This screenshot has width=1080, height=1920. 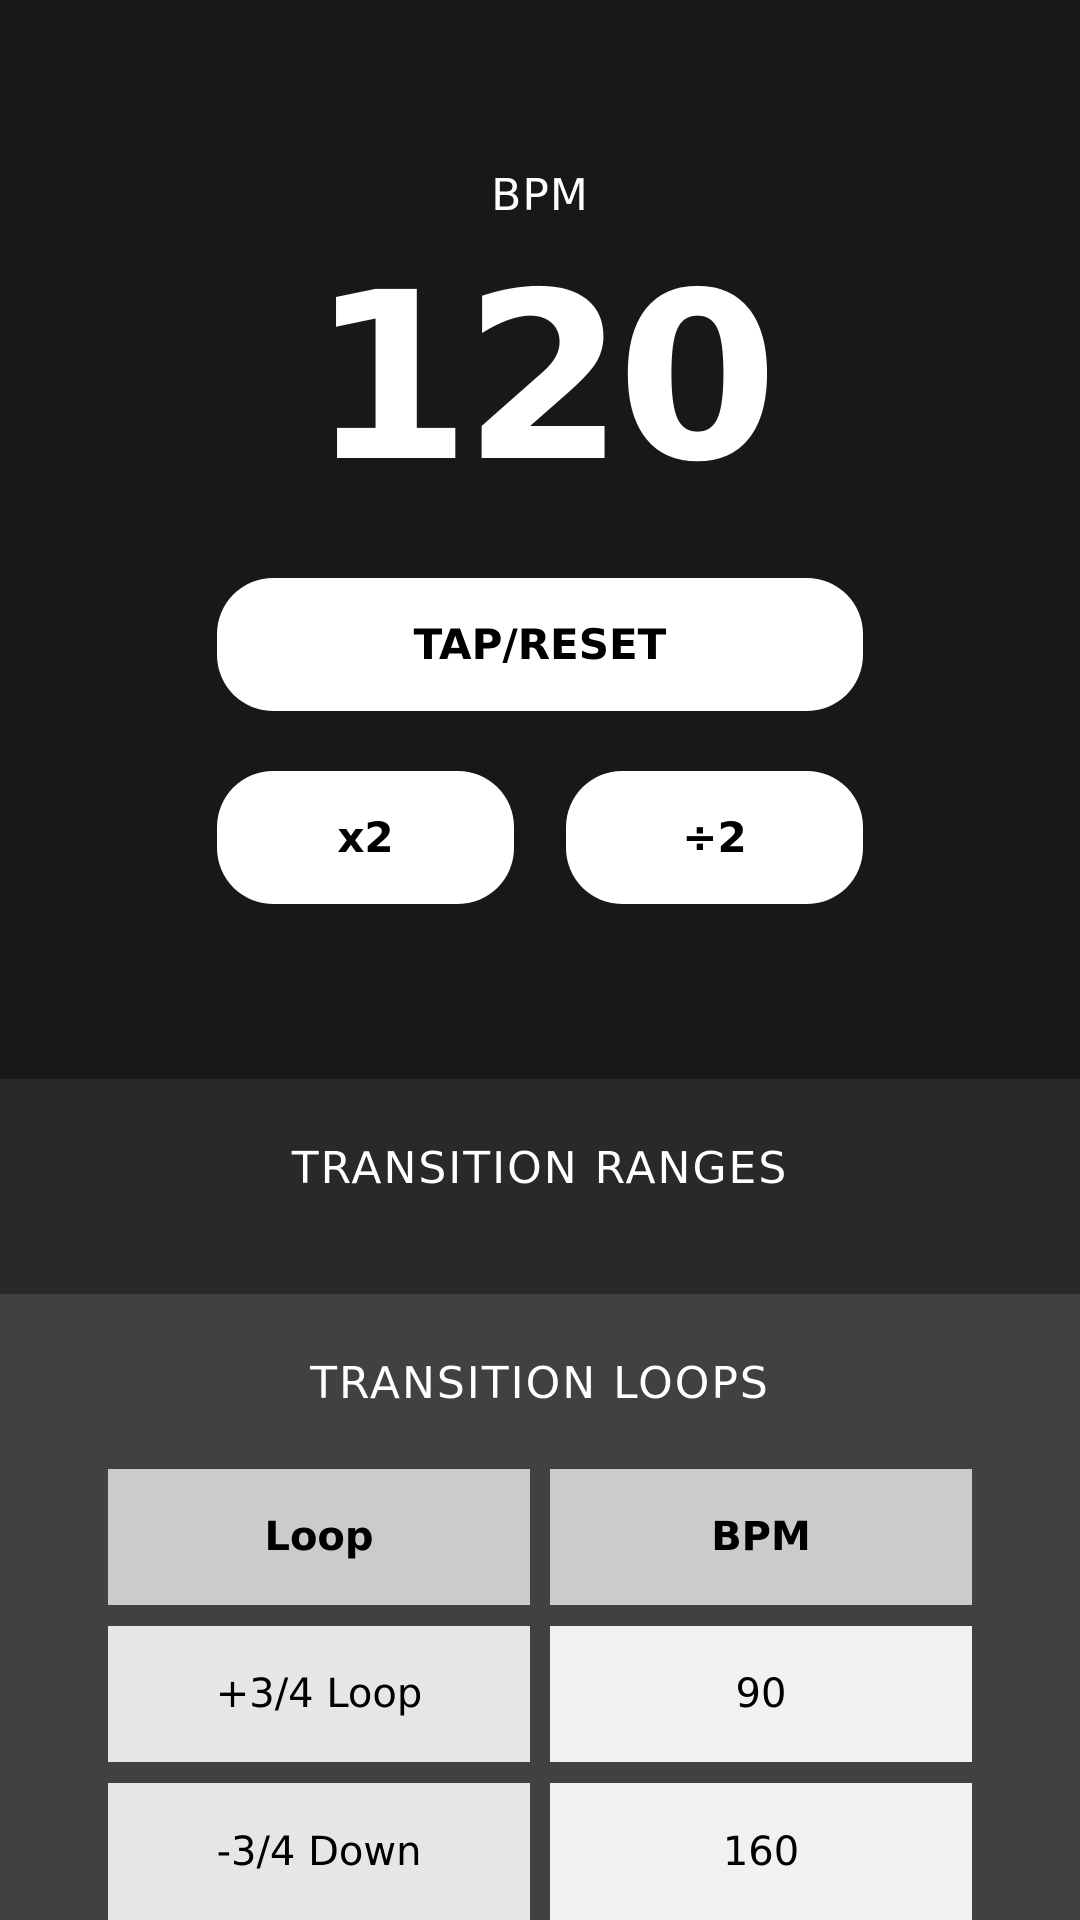 What do you see at coordinates (540, 195) in the screenshot?
I see `bpm-label: BPM` at bounding box center [540, 195].